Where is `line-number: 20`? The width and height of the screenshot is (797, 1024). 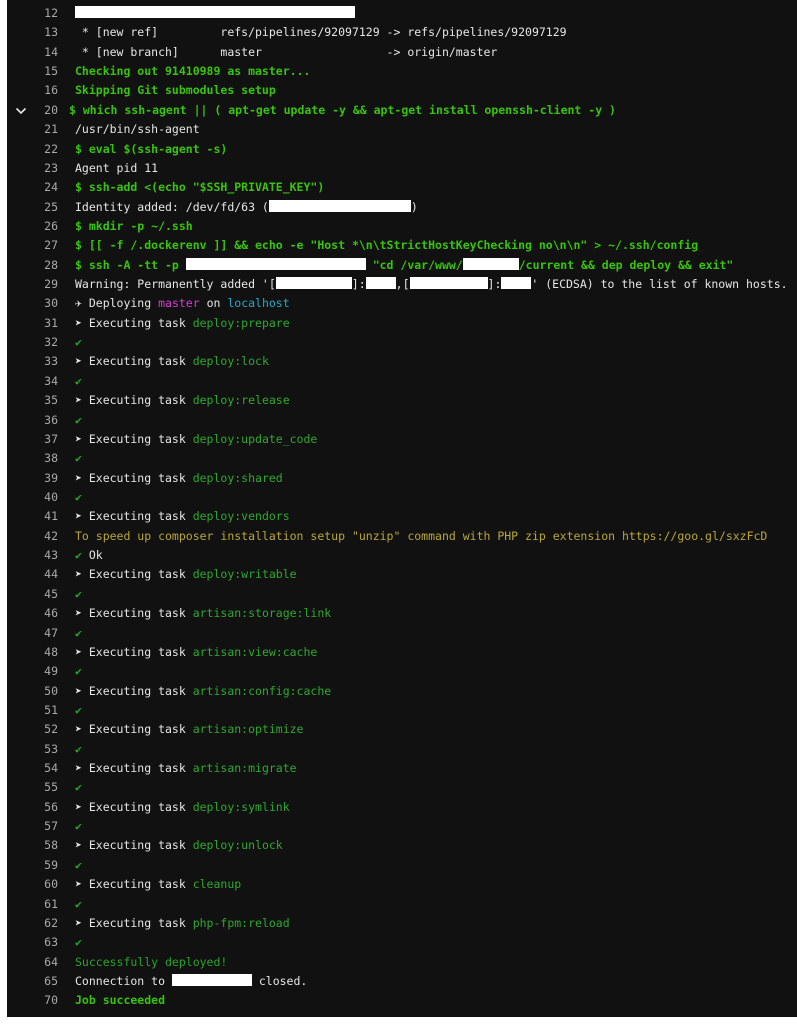
line-number: 20 is located at coordinates (32, 110).